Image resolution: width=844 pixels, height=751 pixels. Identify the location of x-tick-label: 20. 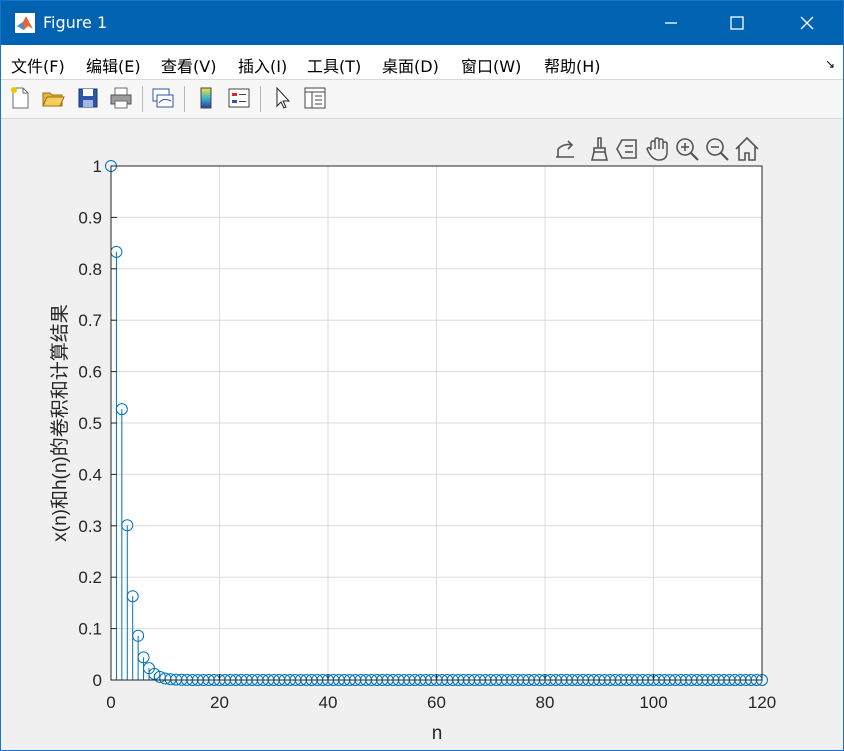
(219, 702).